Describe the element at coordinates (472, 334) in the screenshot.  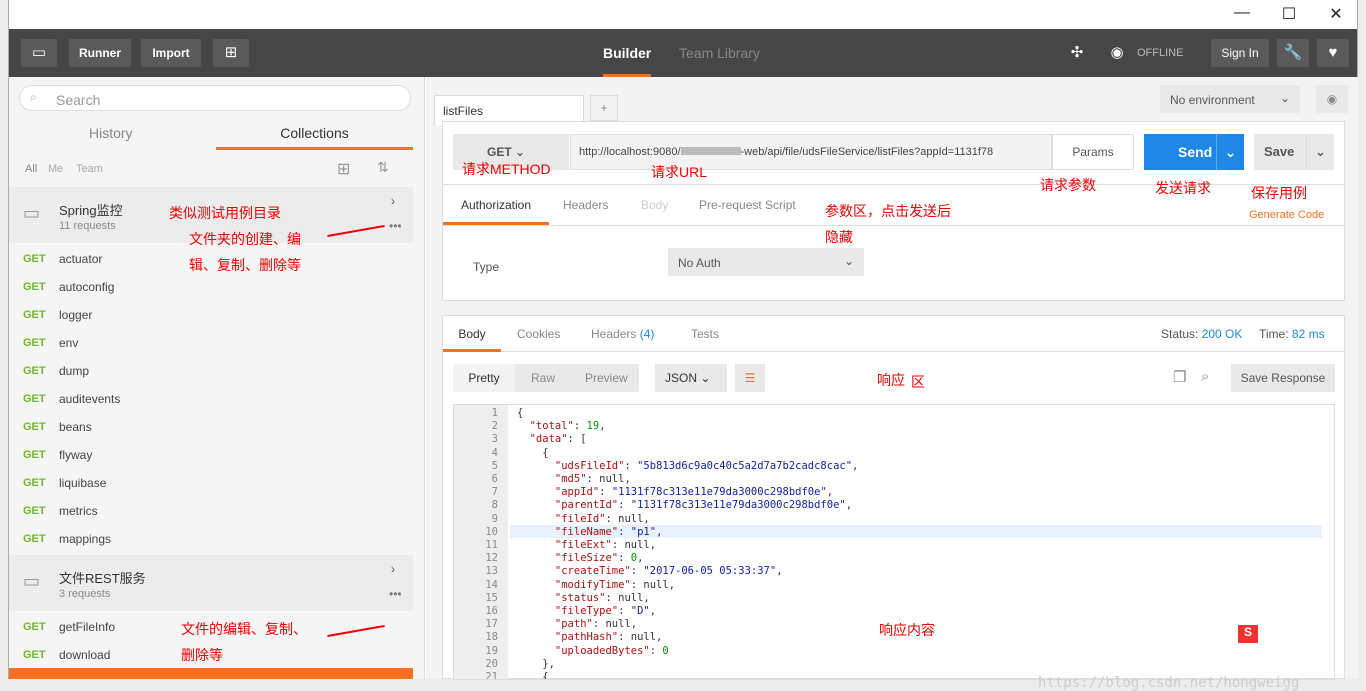
I see `tab-response-body: Body` at that location.